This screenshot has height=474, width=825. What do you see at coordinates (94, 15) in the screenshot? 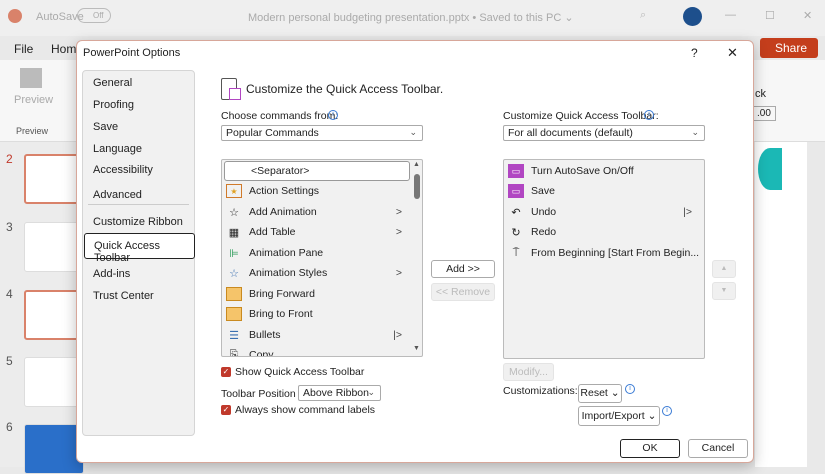
I see `autosave-toggle: Off` at bounding box center [94, 15].